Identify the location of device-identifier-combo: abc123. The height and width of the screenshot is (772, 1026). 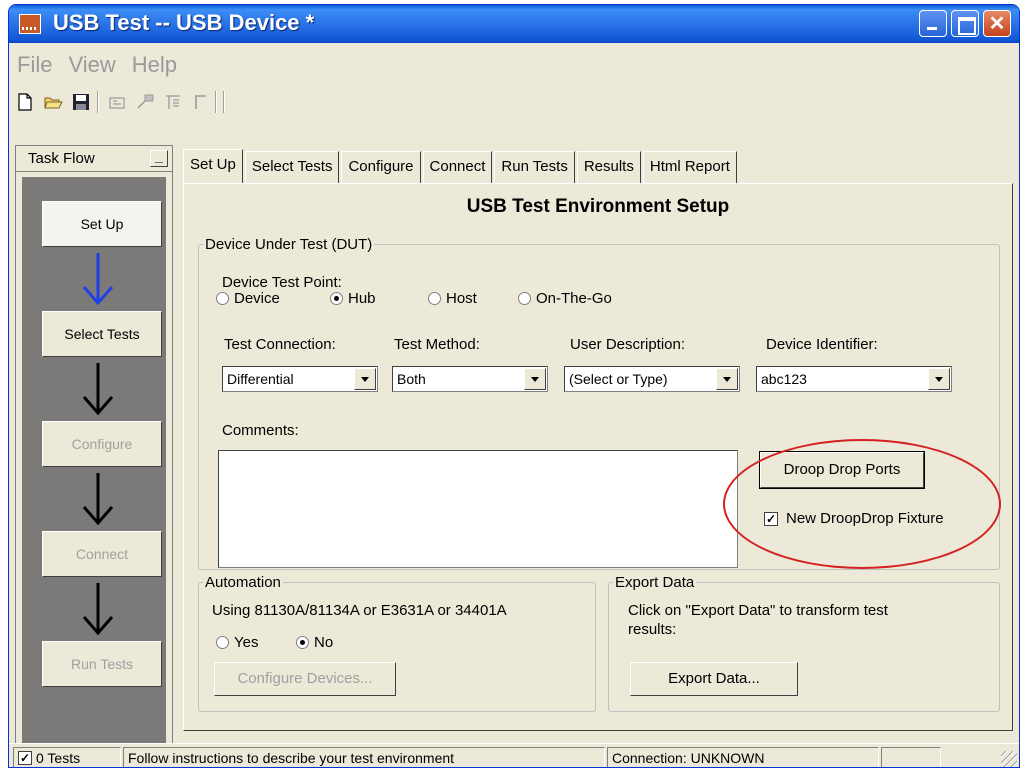
(854, 379).